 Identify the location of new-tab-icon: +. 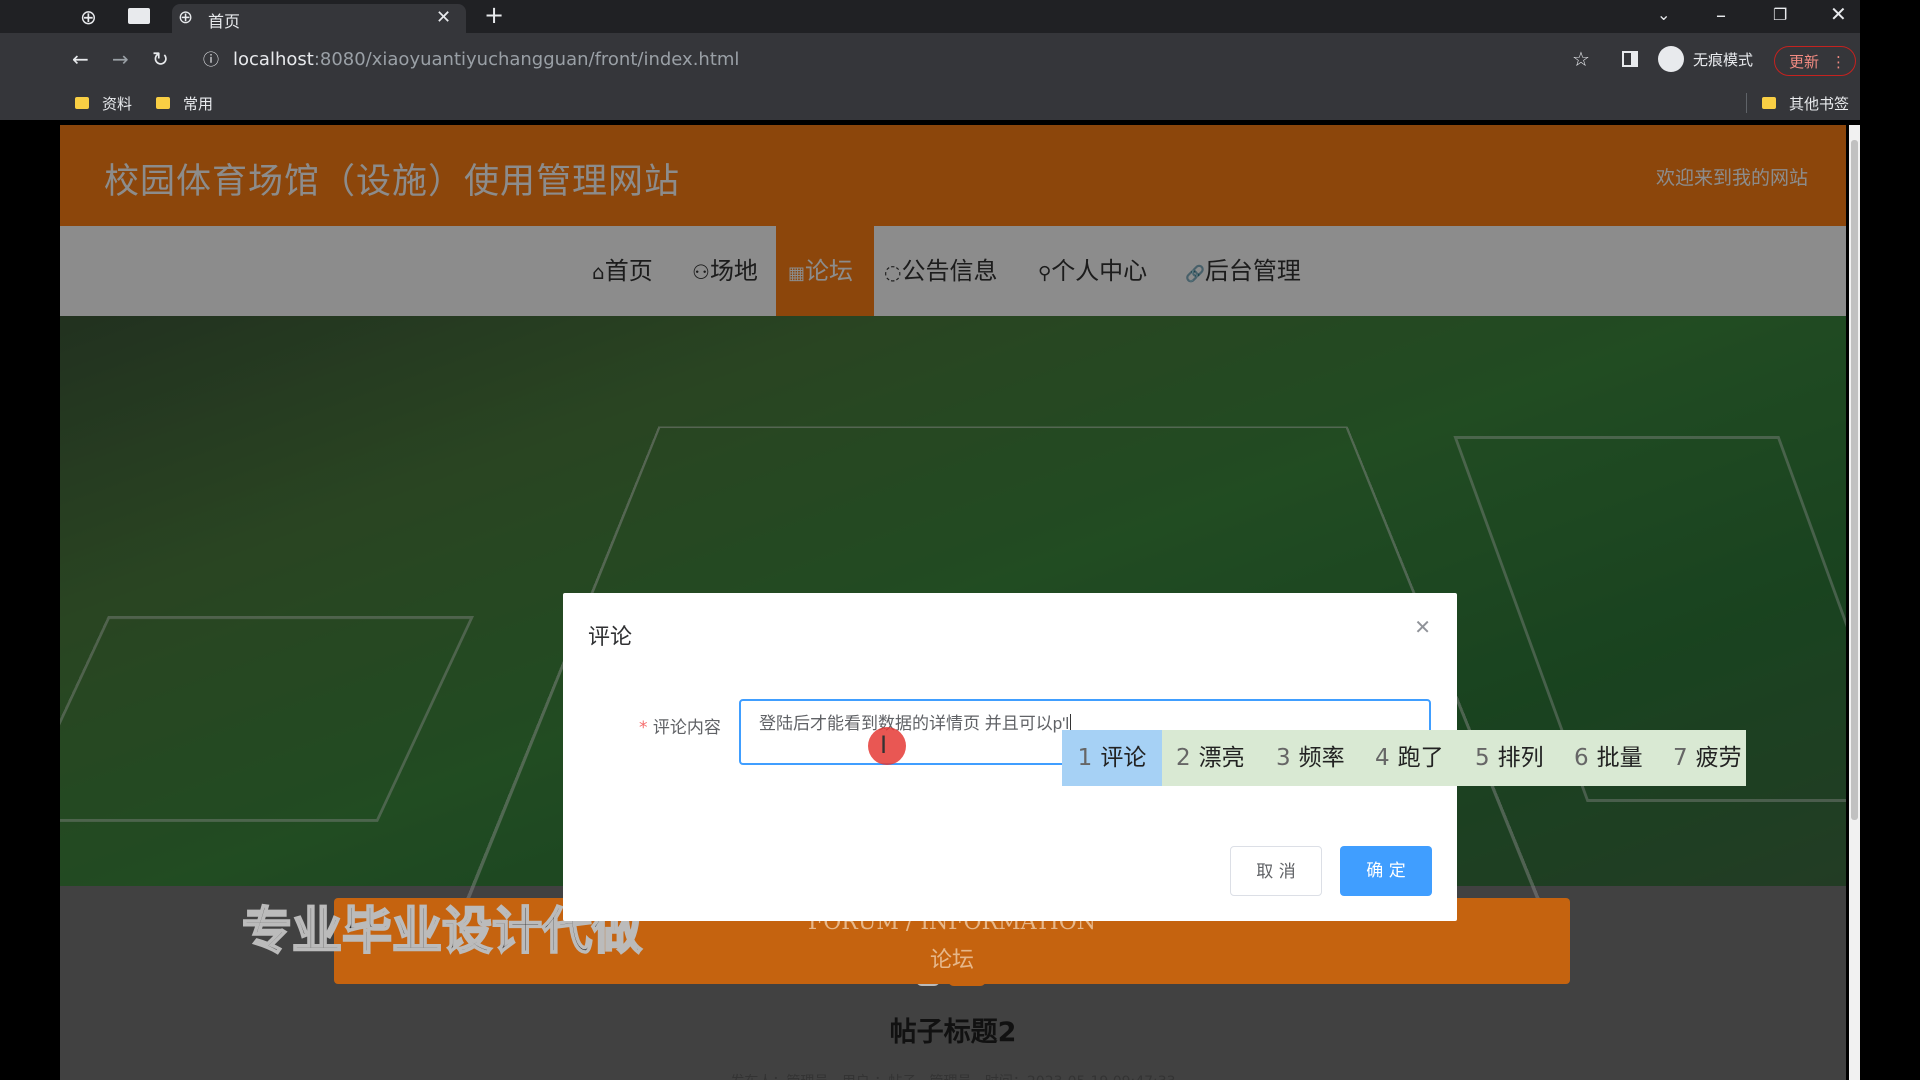
(494, 15).